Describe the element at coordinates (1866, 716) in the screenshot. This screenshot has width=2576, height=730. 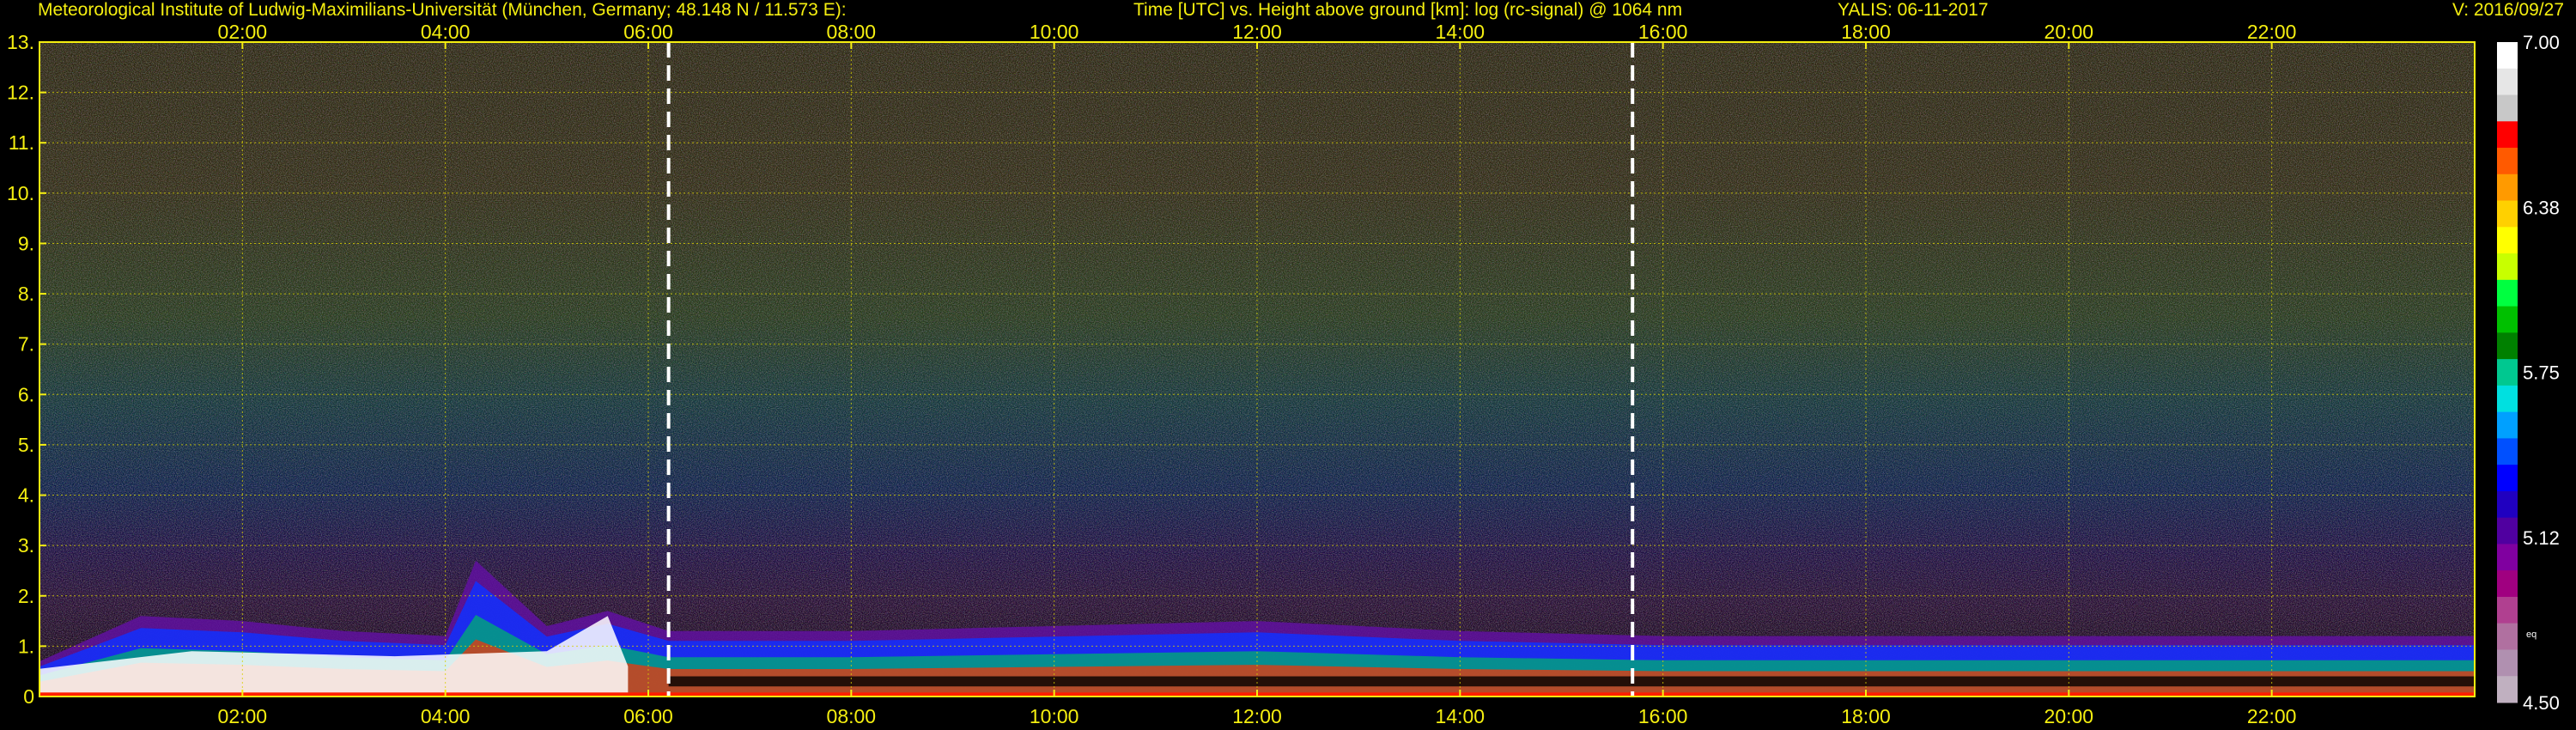
I see `x-tick-label-bottom: 18:00` at that location.